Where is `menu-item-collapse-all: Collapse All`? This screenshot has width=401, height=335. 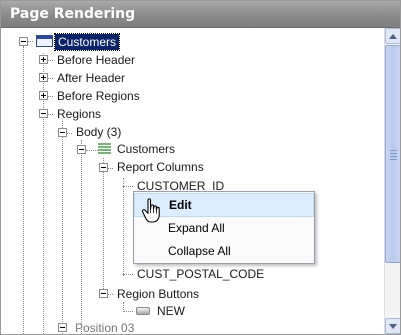
menu-item-collapse-all: Collapse All is located at coordinates (224, 251).